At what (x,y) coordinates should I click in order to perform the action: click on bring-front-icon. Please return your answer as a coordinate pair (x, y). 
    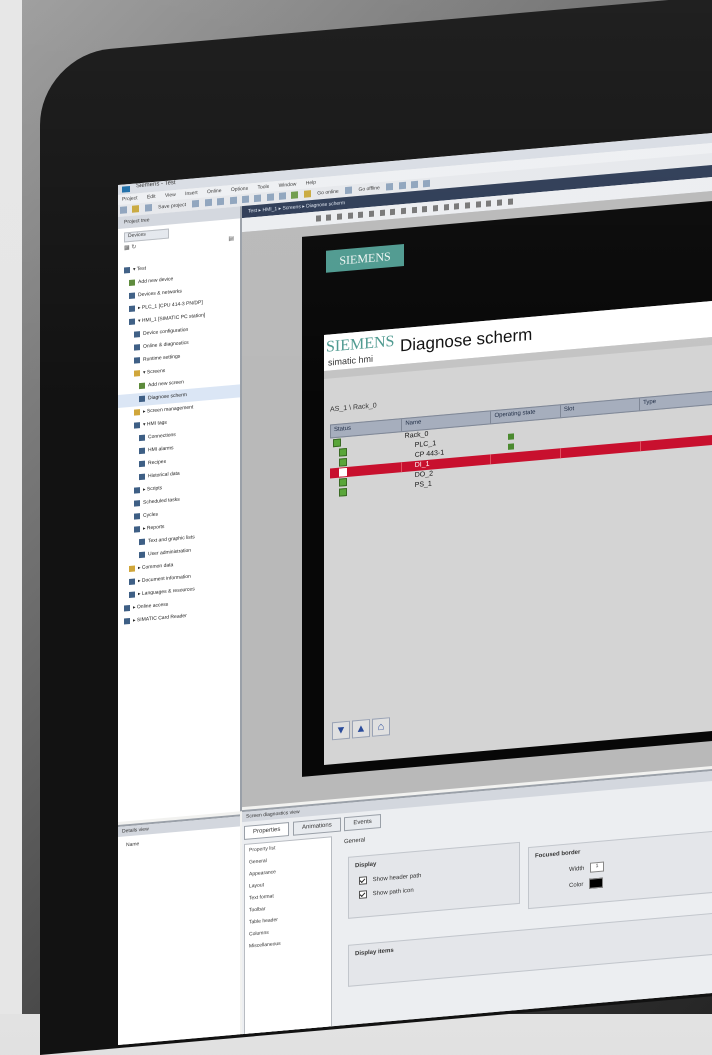
    Looking at the image, I should click on (425, 209).